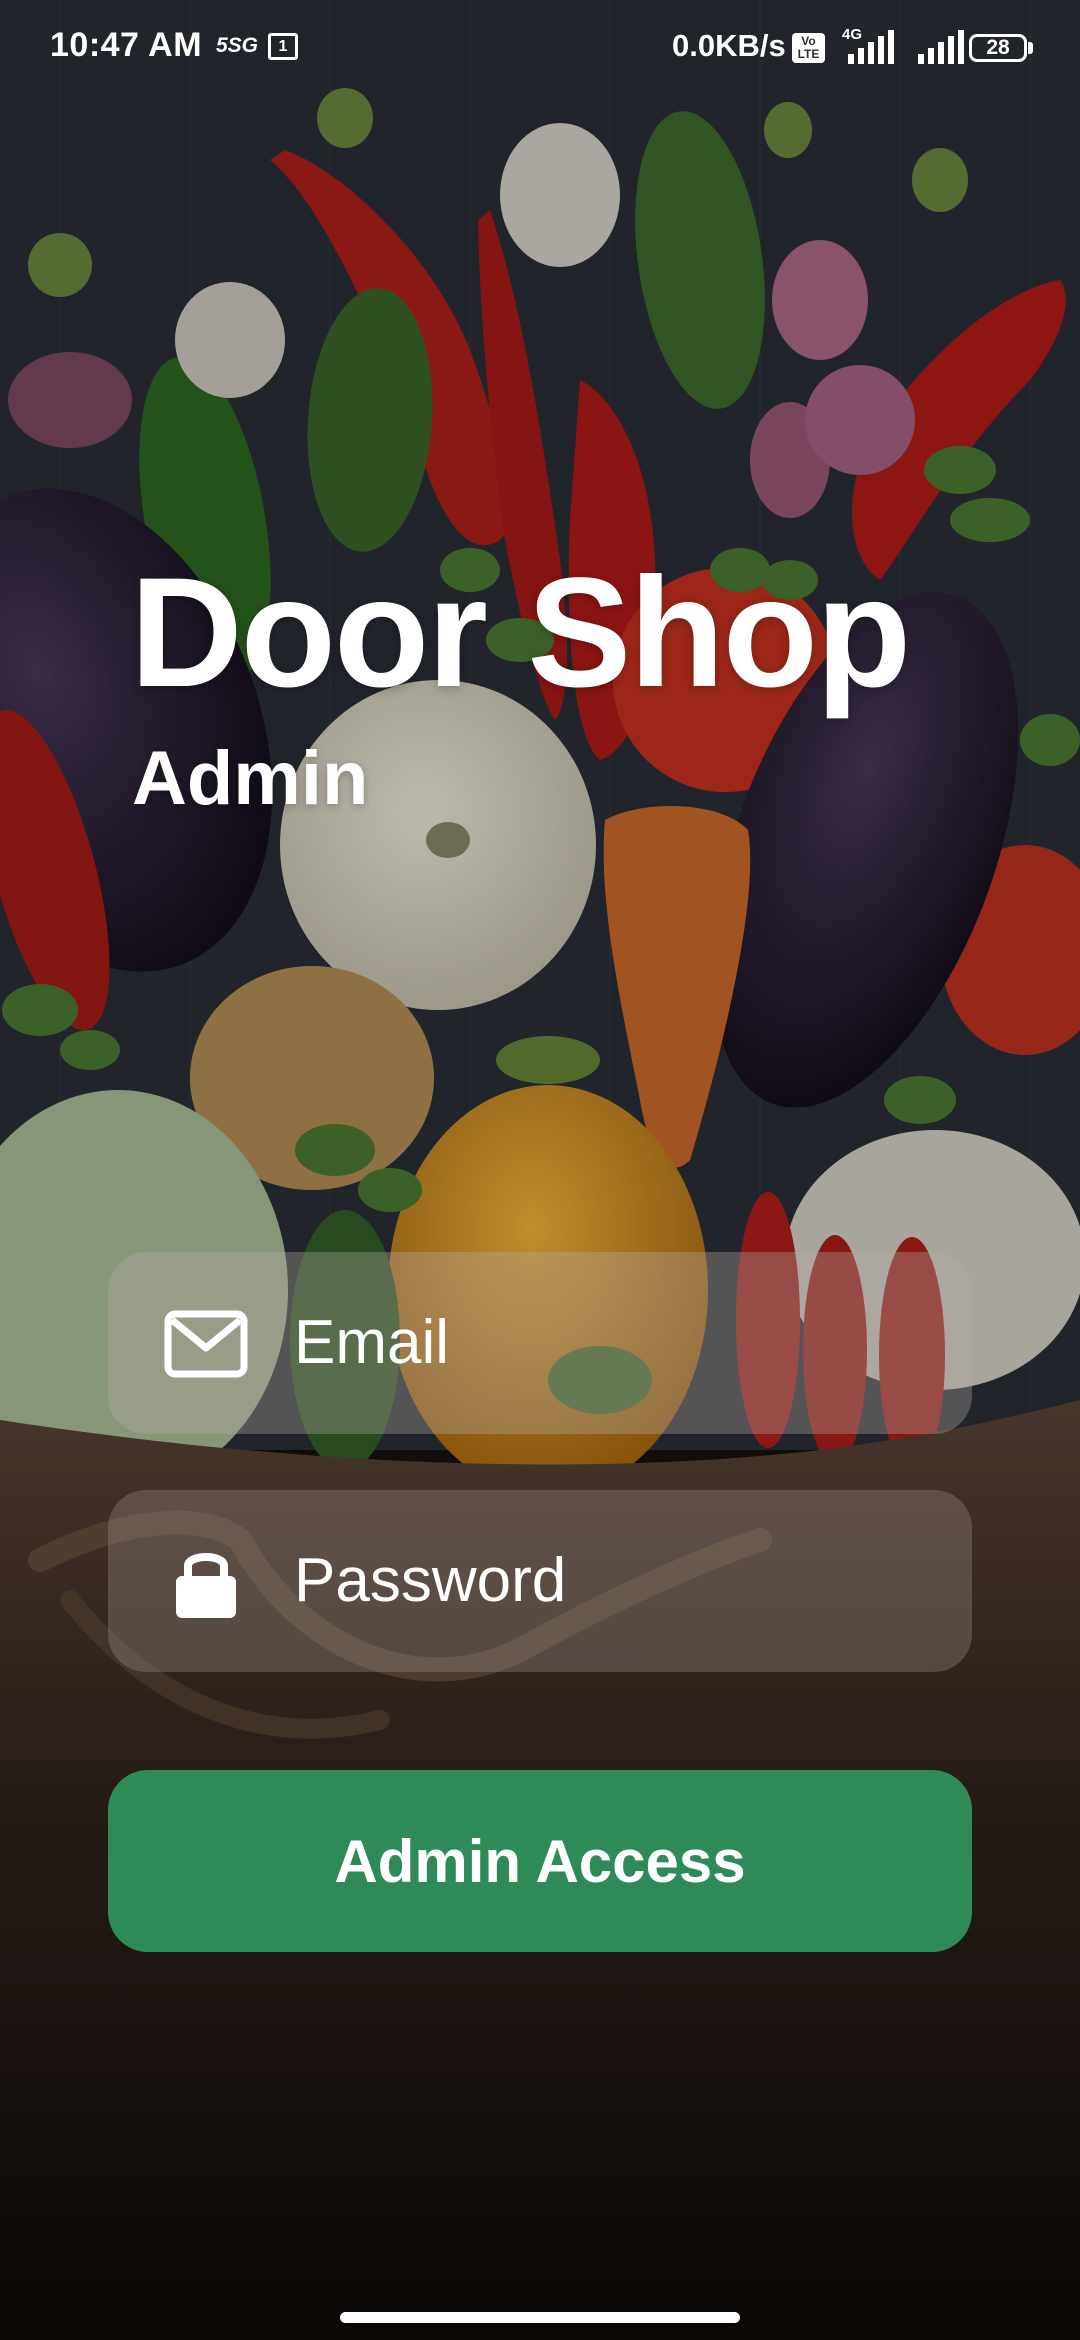  I want to click on email-field, so click(540, 1343).